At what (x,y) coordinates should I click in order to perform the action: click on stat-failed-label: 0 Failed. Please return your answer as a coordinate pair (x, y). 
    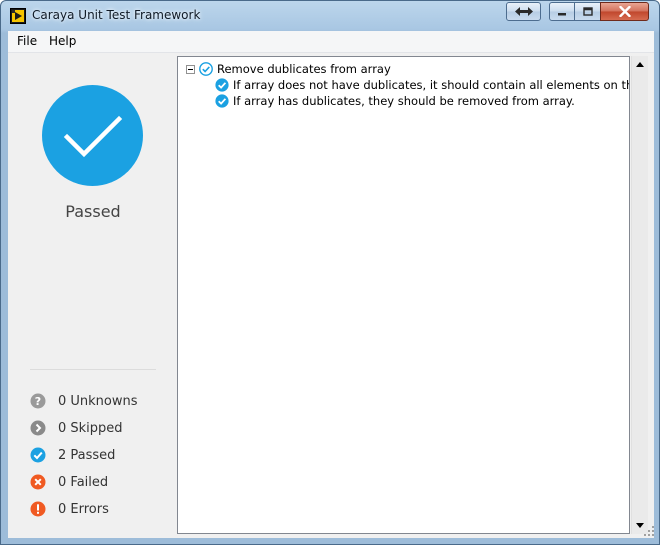
    Looking at the image, I should click on (83, 482).